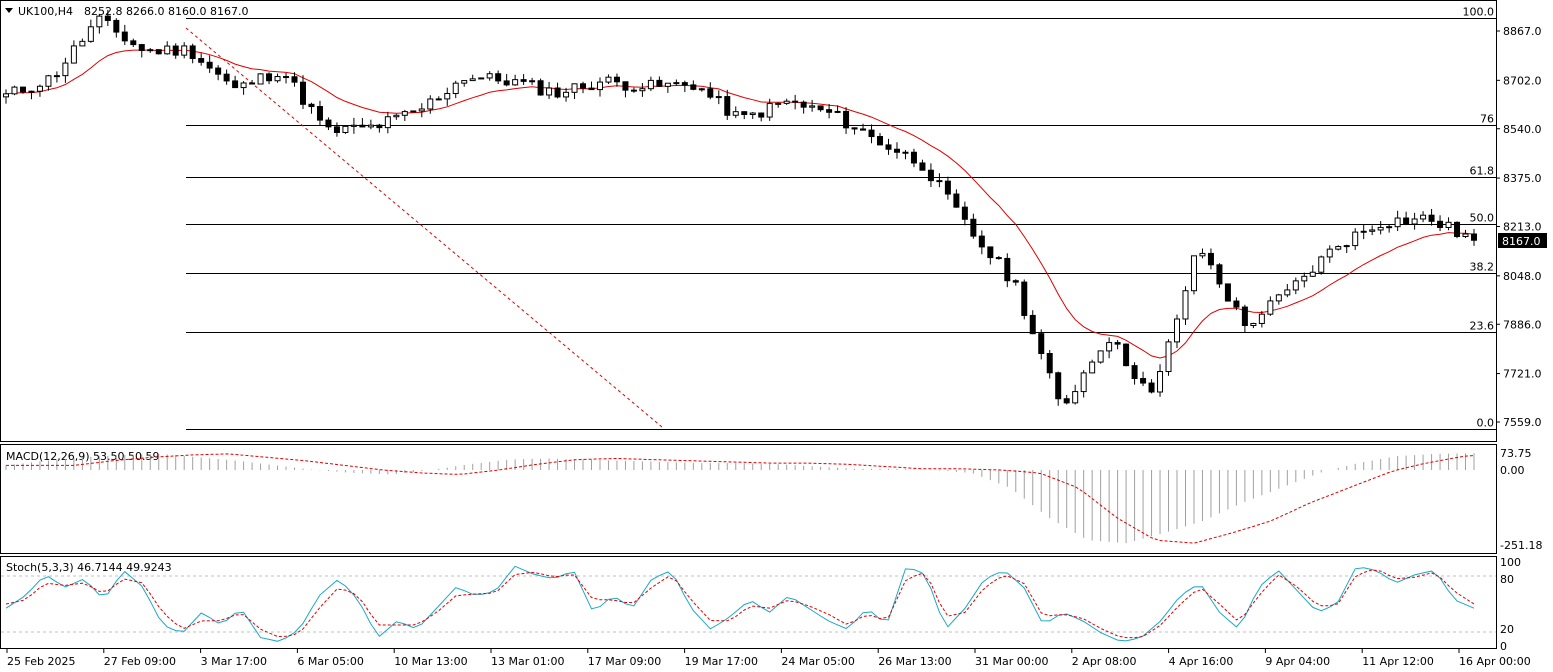 Image resolution: width=1553 pixels, height=672 pixels. What do you see at coordinates (1503, 646) in the screenshot?
I see `stoch-axis-label: 0` at bounding box center [1503, 646].